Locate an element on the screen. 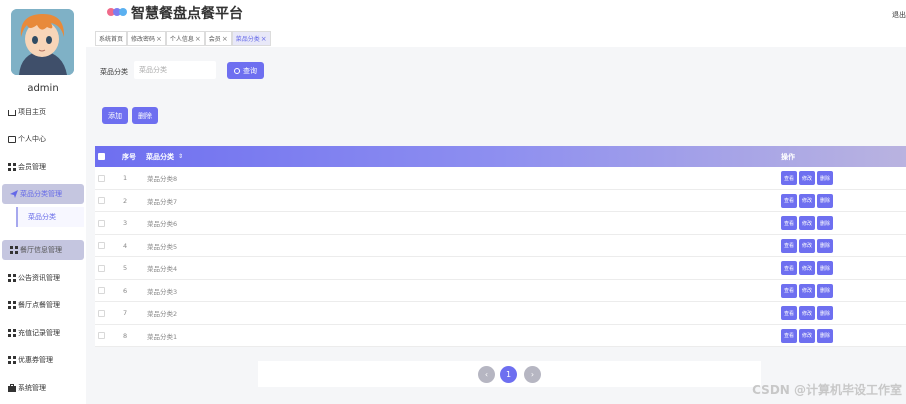  search-input is located at coordinates (175, 70).